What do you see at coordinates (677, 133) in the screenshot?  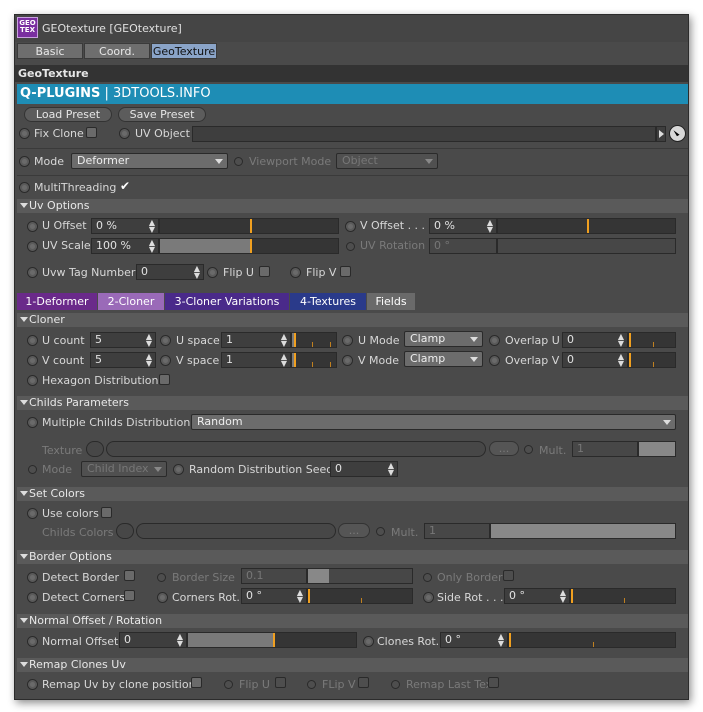 I see `pick-cursor-icon` at bounding box center [677, 133].